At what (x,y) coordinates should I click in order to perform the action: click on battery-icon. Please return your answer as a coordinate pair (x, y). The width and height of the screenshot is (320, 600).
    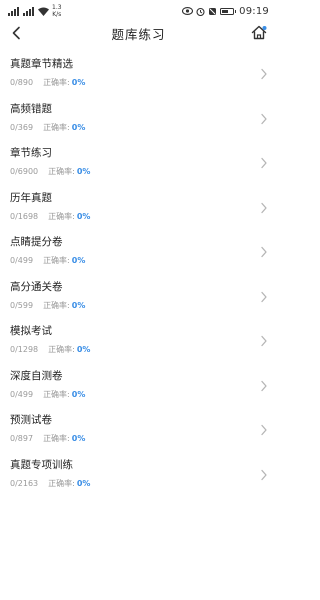
    Looking at the image, I should click on (228, 11).